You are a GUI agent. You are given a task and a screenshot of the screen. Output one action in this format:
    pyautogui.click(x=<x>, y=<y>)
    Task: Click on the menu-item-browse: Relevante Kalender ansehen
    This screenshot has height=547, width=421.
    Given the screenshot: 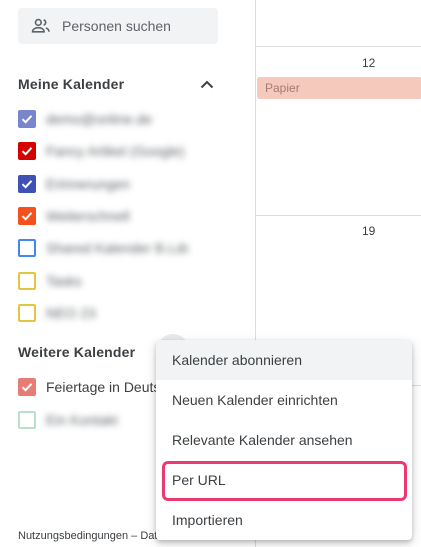 What is the action you would take?
    pyautogui.click(x=284, y=440)
    